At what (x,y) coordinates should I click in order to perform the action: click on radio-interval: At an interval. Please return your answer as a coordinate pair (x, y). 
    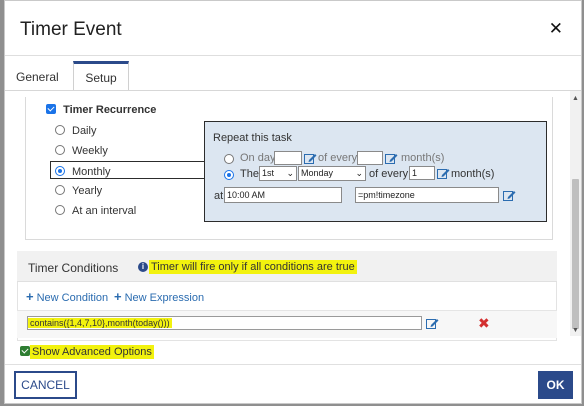
    Looking at the image, I should click on (95, 211).